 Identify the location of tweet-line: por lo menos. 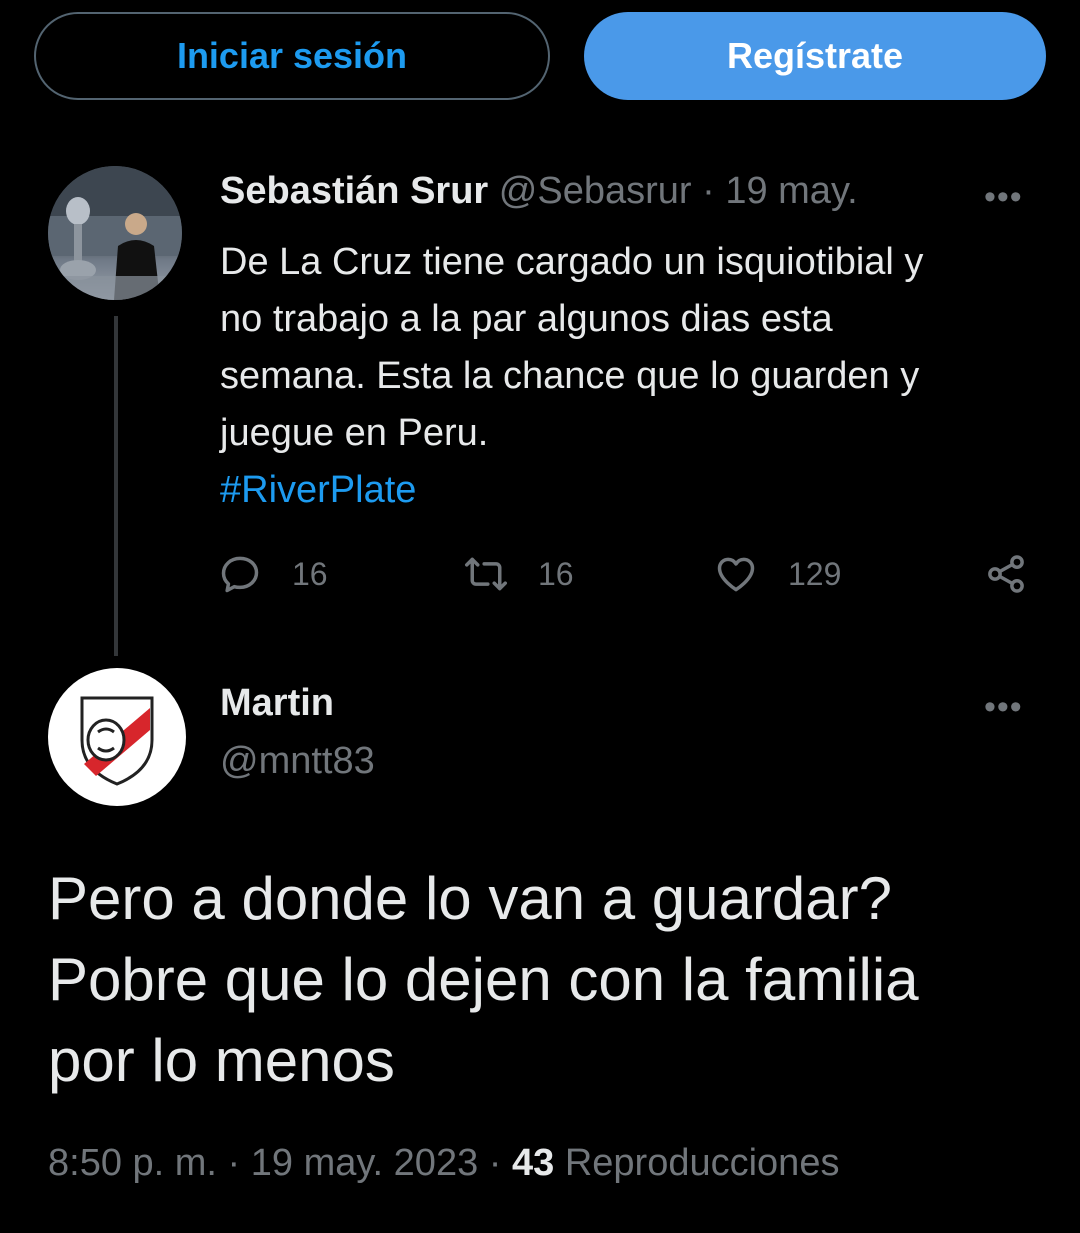
(221, 1060).